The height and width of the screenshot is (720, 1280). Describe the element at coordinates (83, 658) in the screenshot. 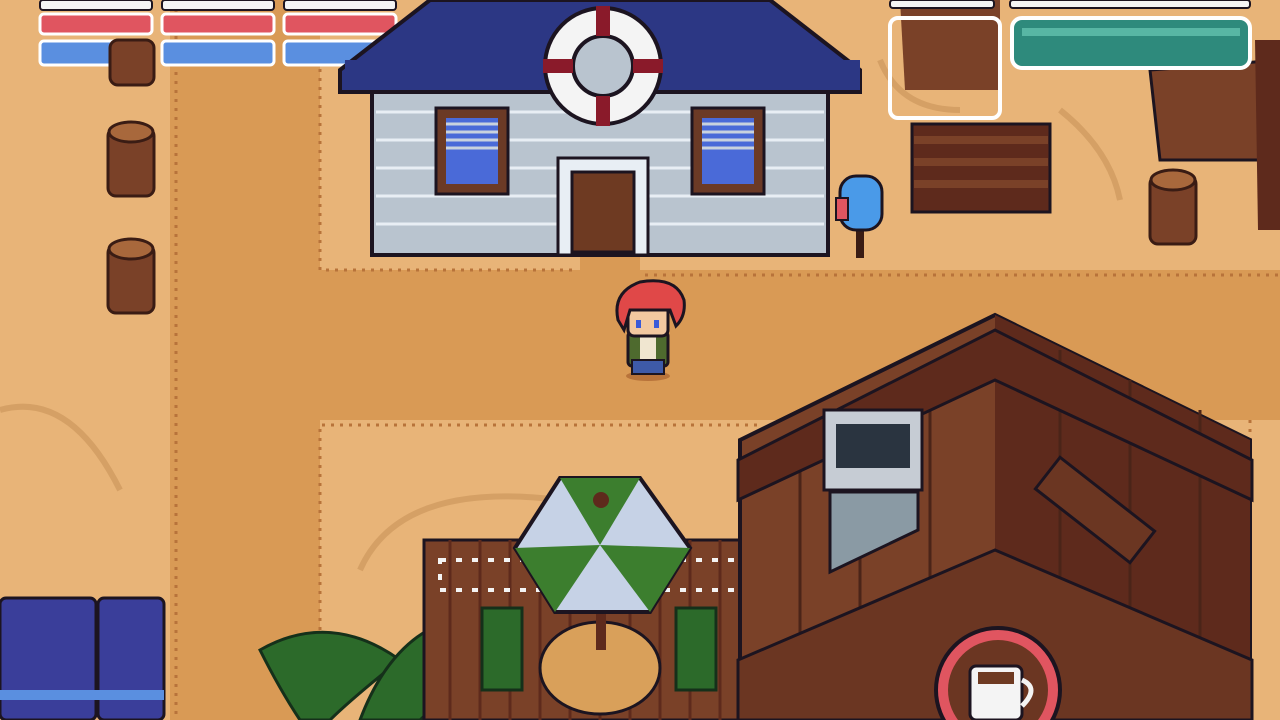

I see `blue-fence` at that location.